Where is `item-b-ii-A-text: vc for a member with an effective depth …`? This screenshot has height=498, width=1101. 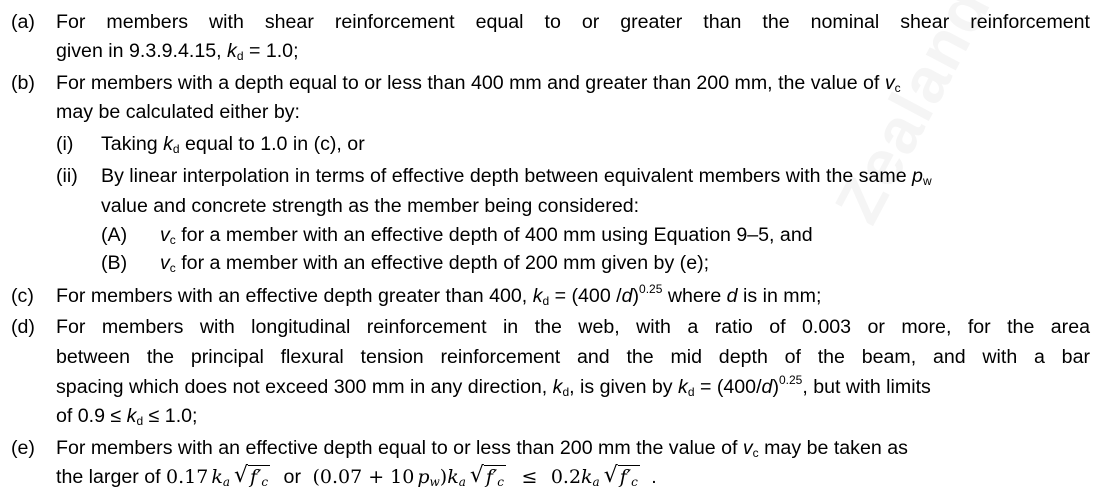
item-b-ii-A-text: vc for a member with an effective depth … is located at coordinates (486, 235).